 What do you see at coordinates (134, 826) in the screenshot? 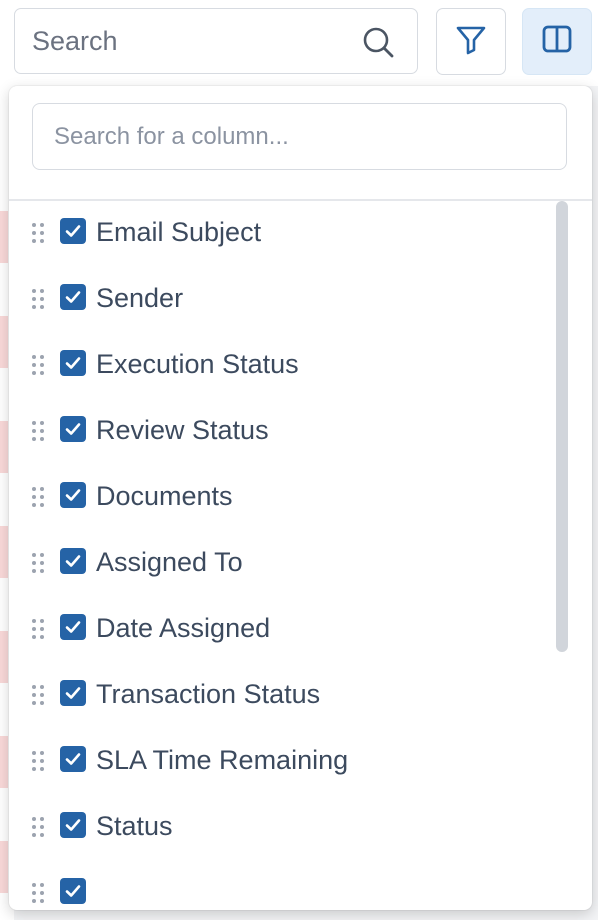
I see `column-label: Status` at bounding box center [134, 826].